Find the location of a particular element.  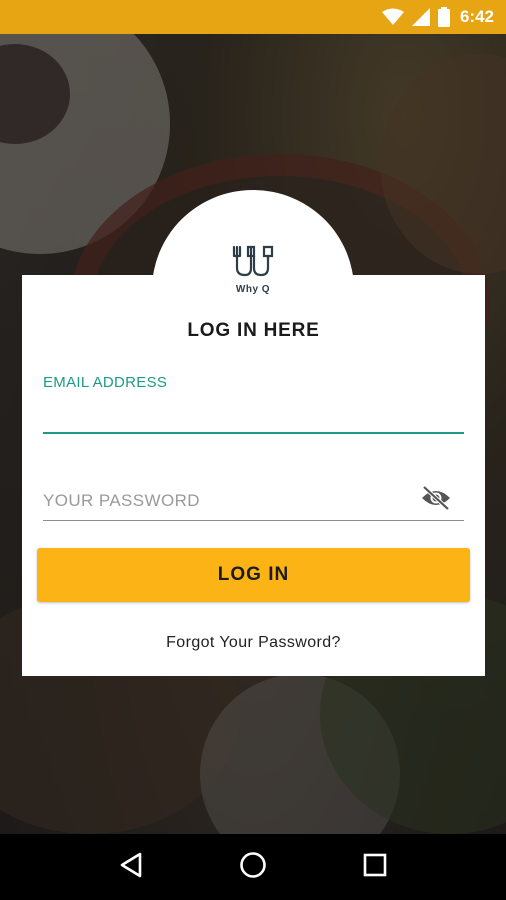

home-button is located at coordinates (253, 867).